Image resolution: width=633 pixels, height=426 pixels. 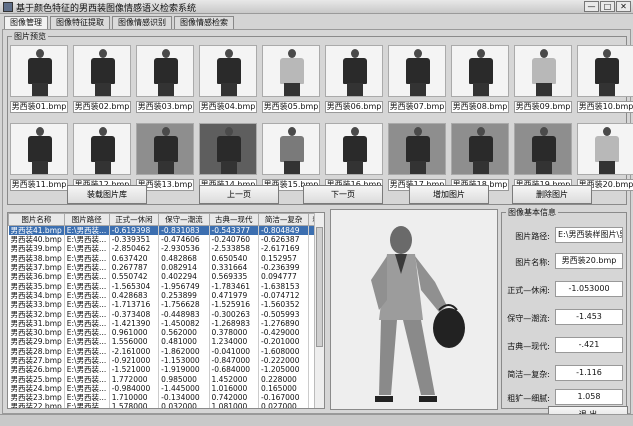 I want to click on conservative-trendy-field: -1.453, so click(x=589, y=317).